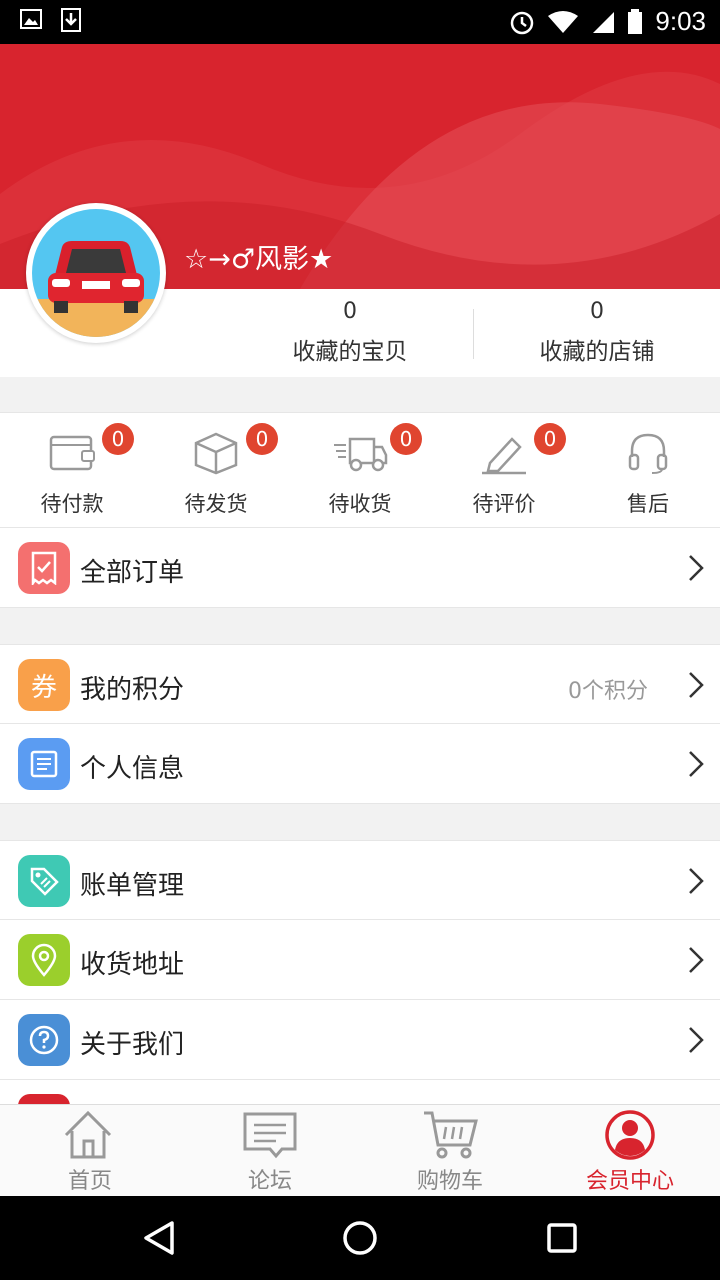 Image resolution: width=720 pixels, height=1280 pixels. I want to click on forum-icon, so click(270, 1135).